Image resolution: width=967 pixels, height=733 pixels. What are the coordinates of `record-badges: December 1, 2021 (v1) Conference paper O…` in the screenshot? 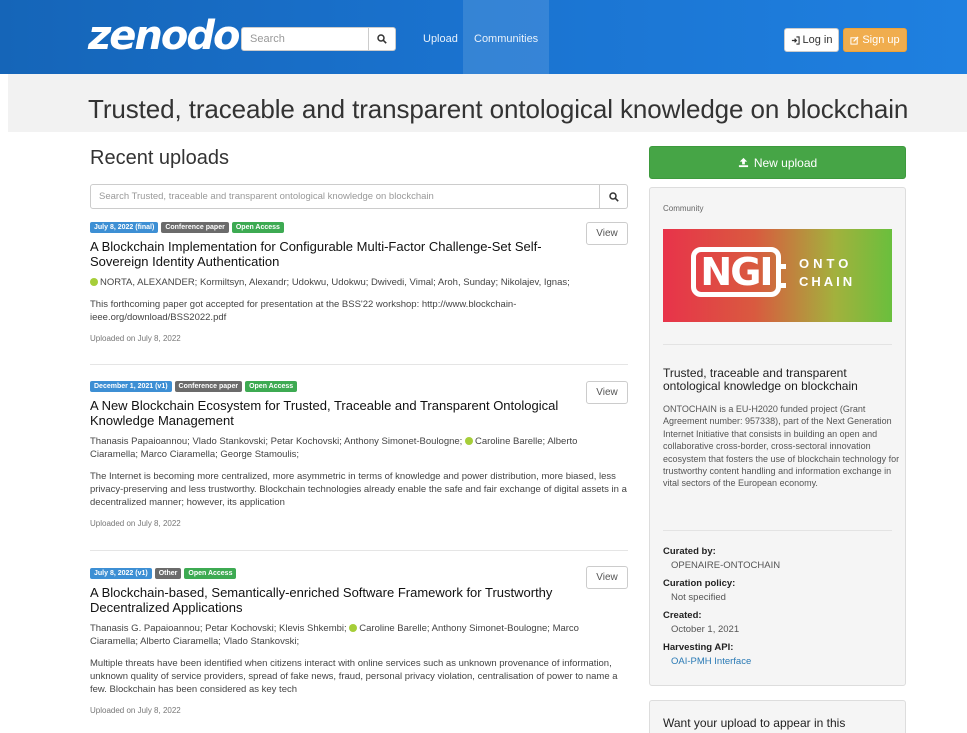 It's located at (359, 386).